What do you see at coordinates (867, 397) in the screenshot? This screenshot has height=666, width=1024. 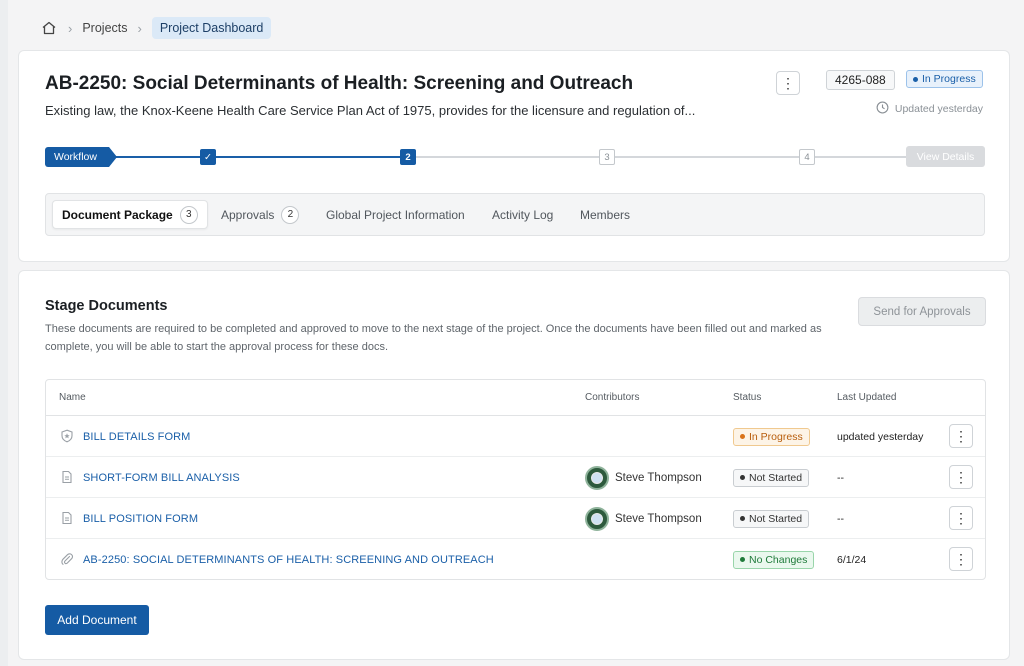 I see `column-header-last-updated: Last Updated` at bounding box center [867, 397].